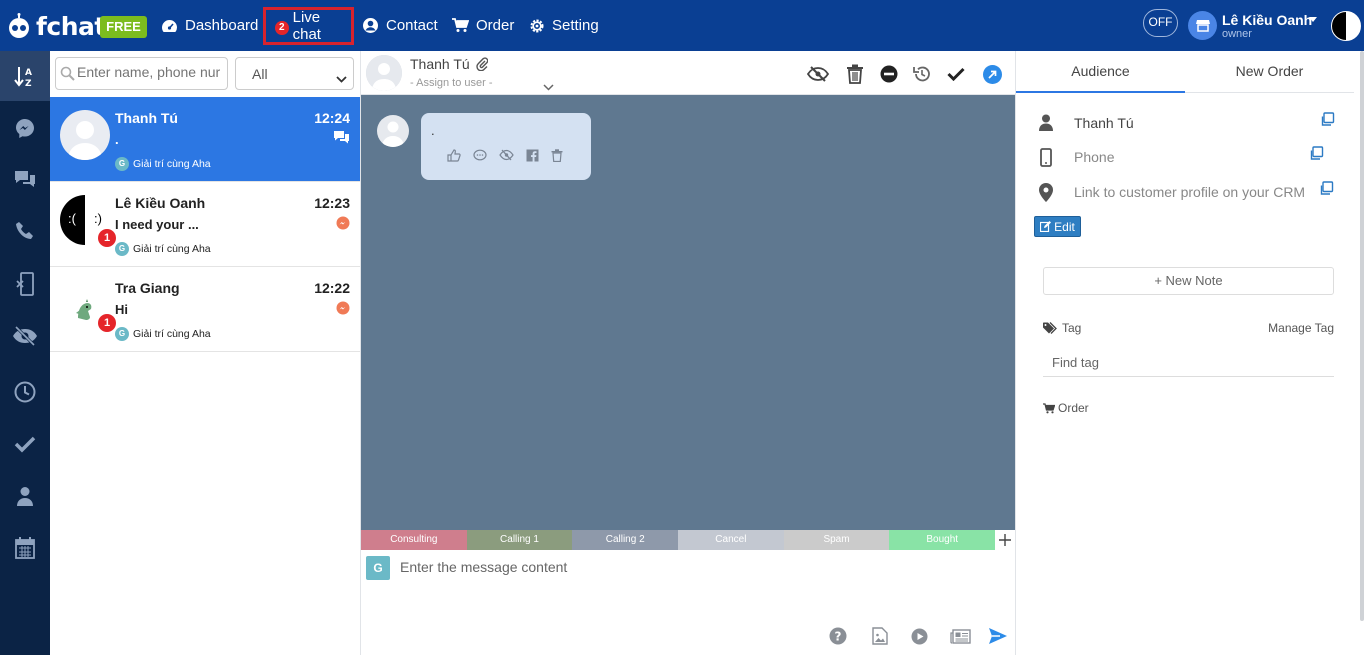 The width and height of the screenshot is (1364, 655). I want to click on reply-comment-icon, so click(480, 157).